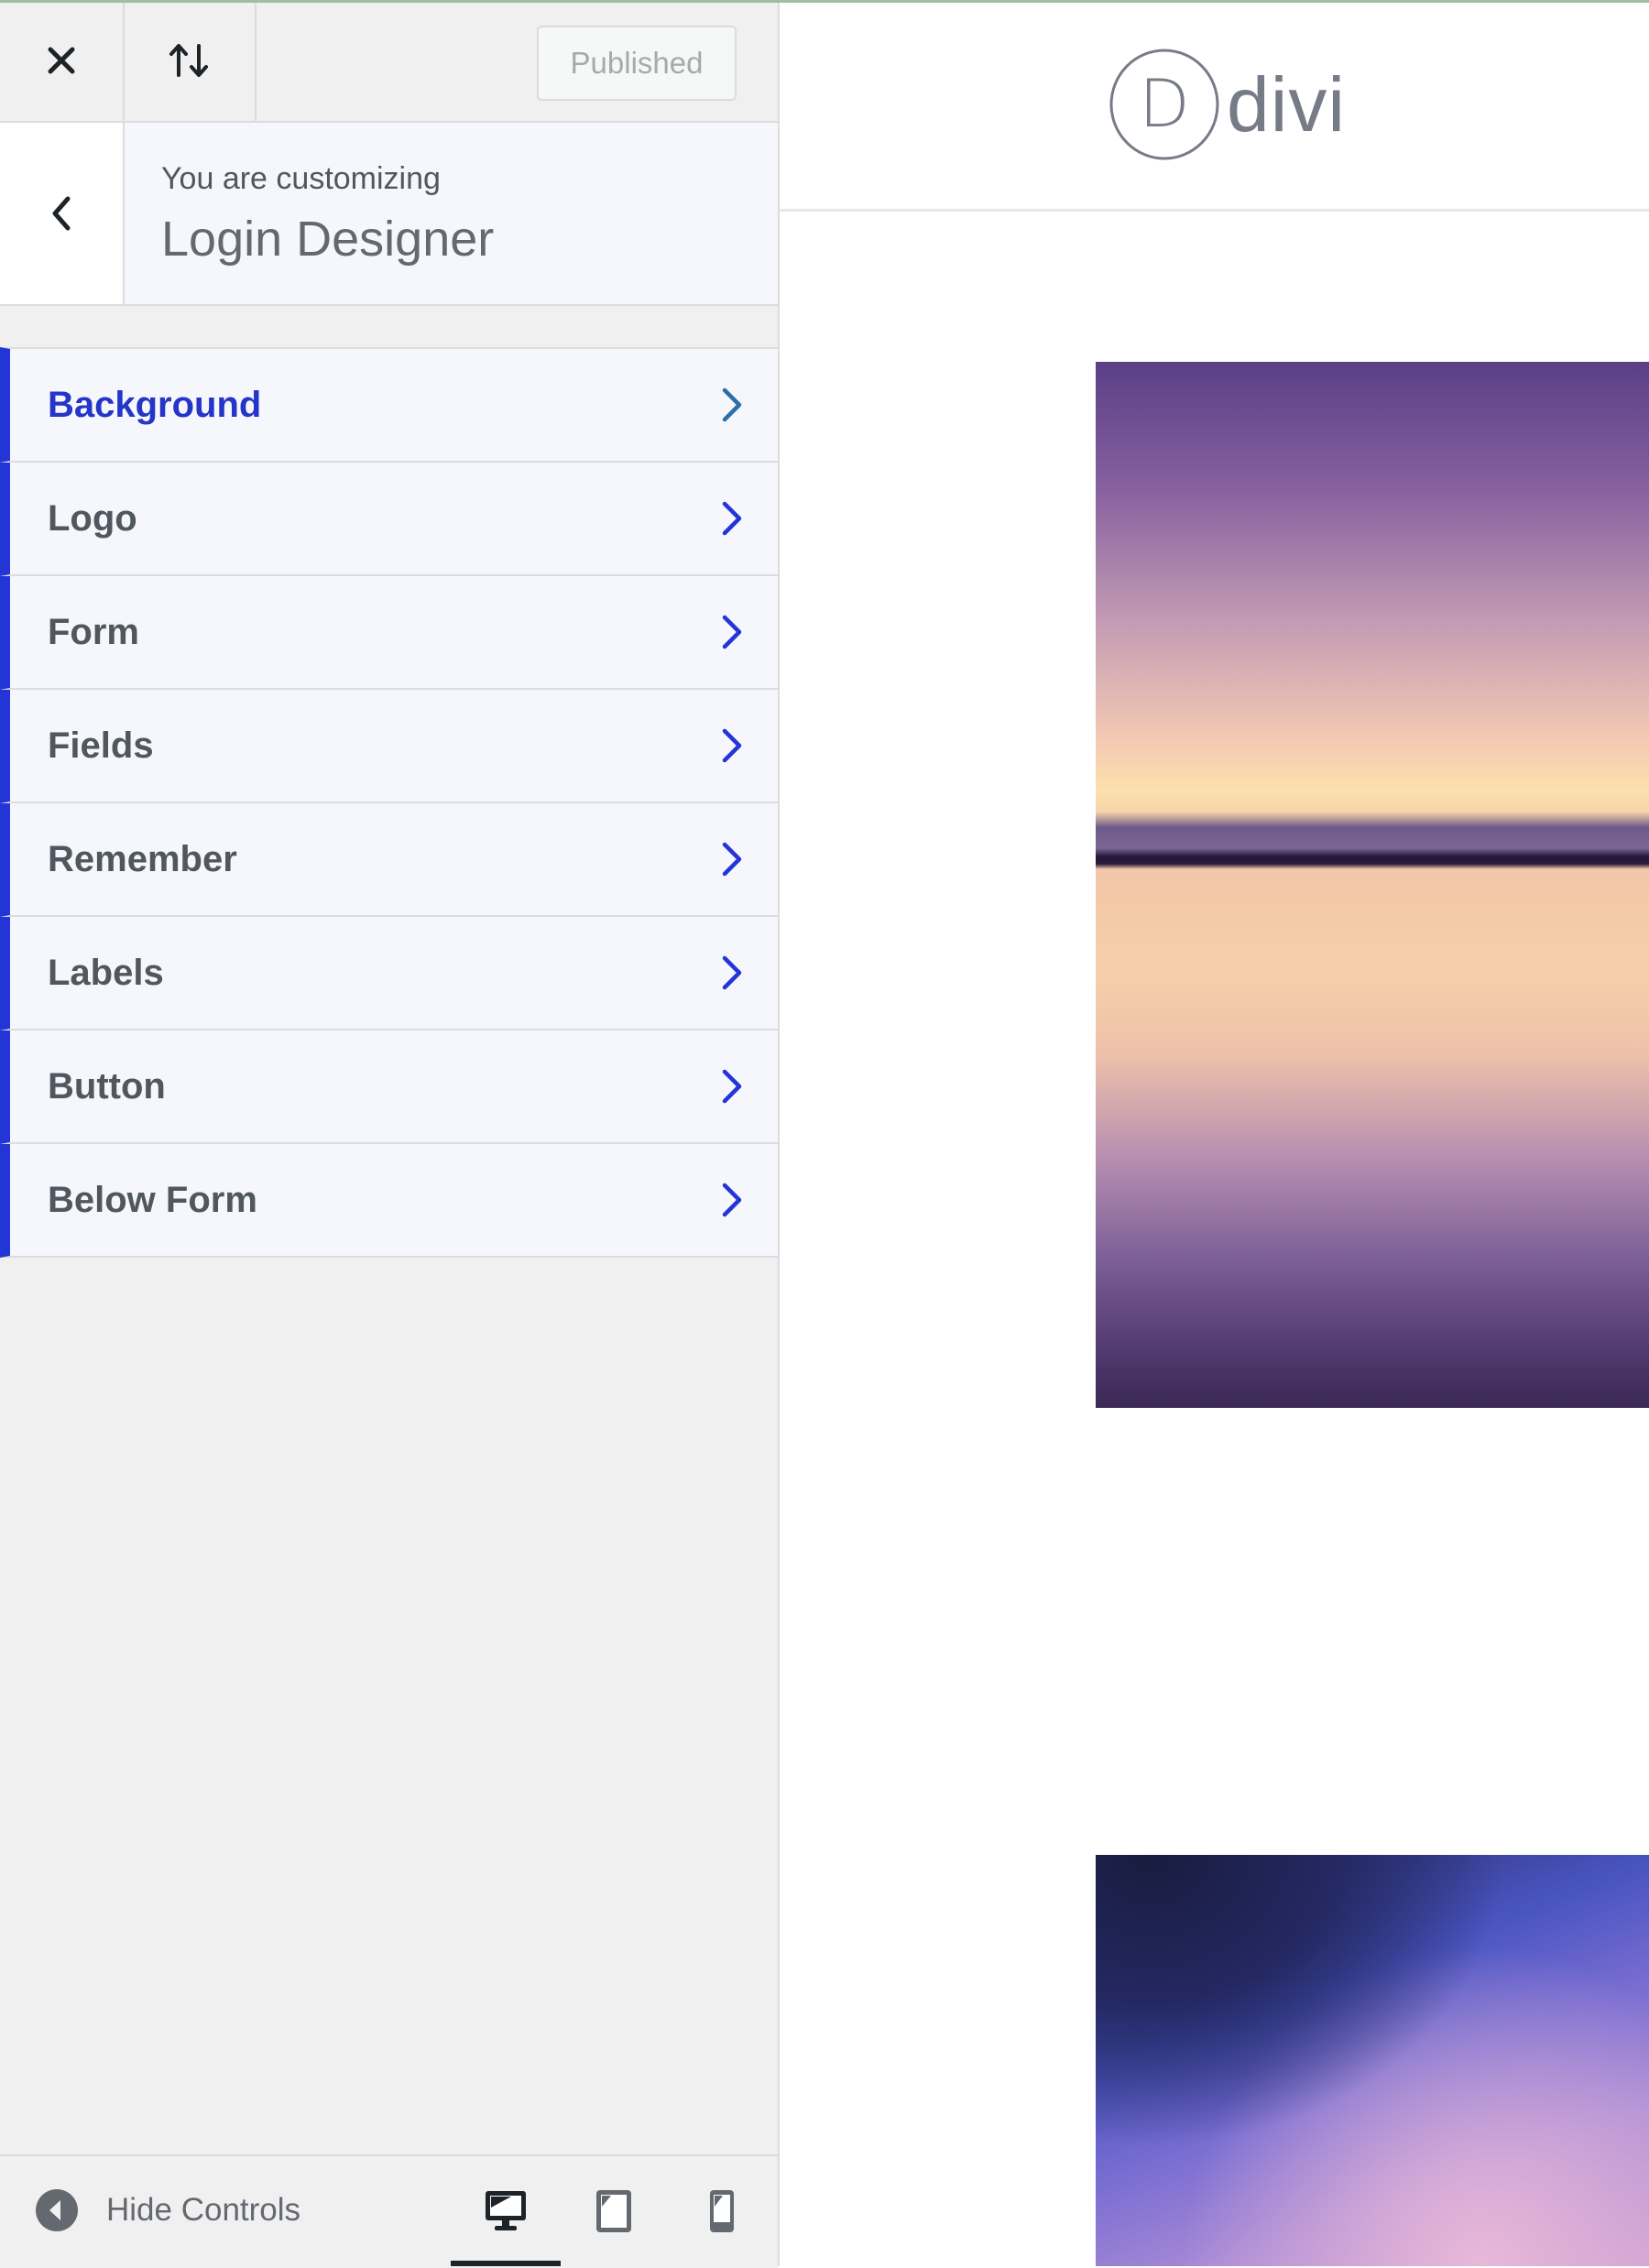  I want to click on preview-desktop-button, so click(506, 2211).